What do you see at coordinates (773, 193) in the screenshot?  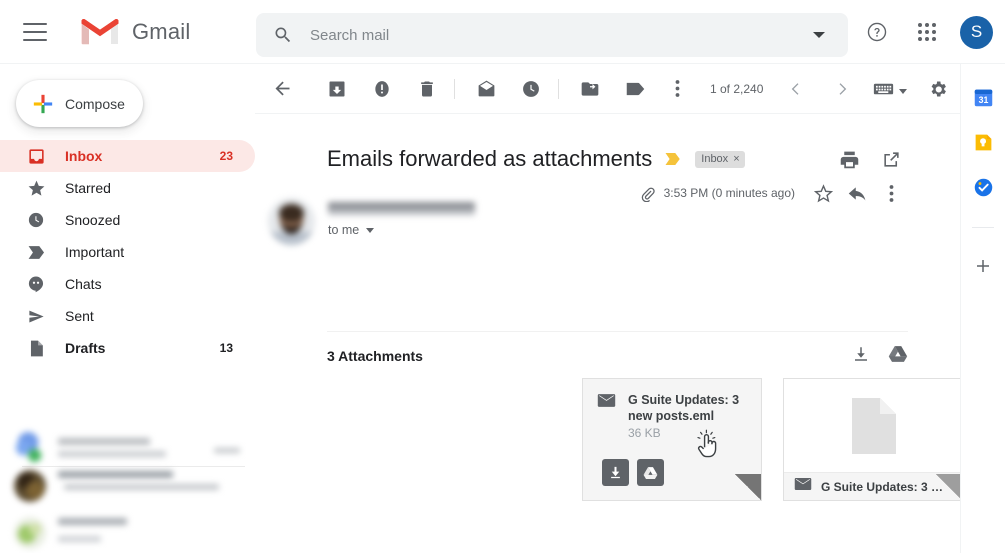 I see `message-meta: 3:53 PM (0 minutes ago)` at bounding box center [773, 193].